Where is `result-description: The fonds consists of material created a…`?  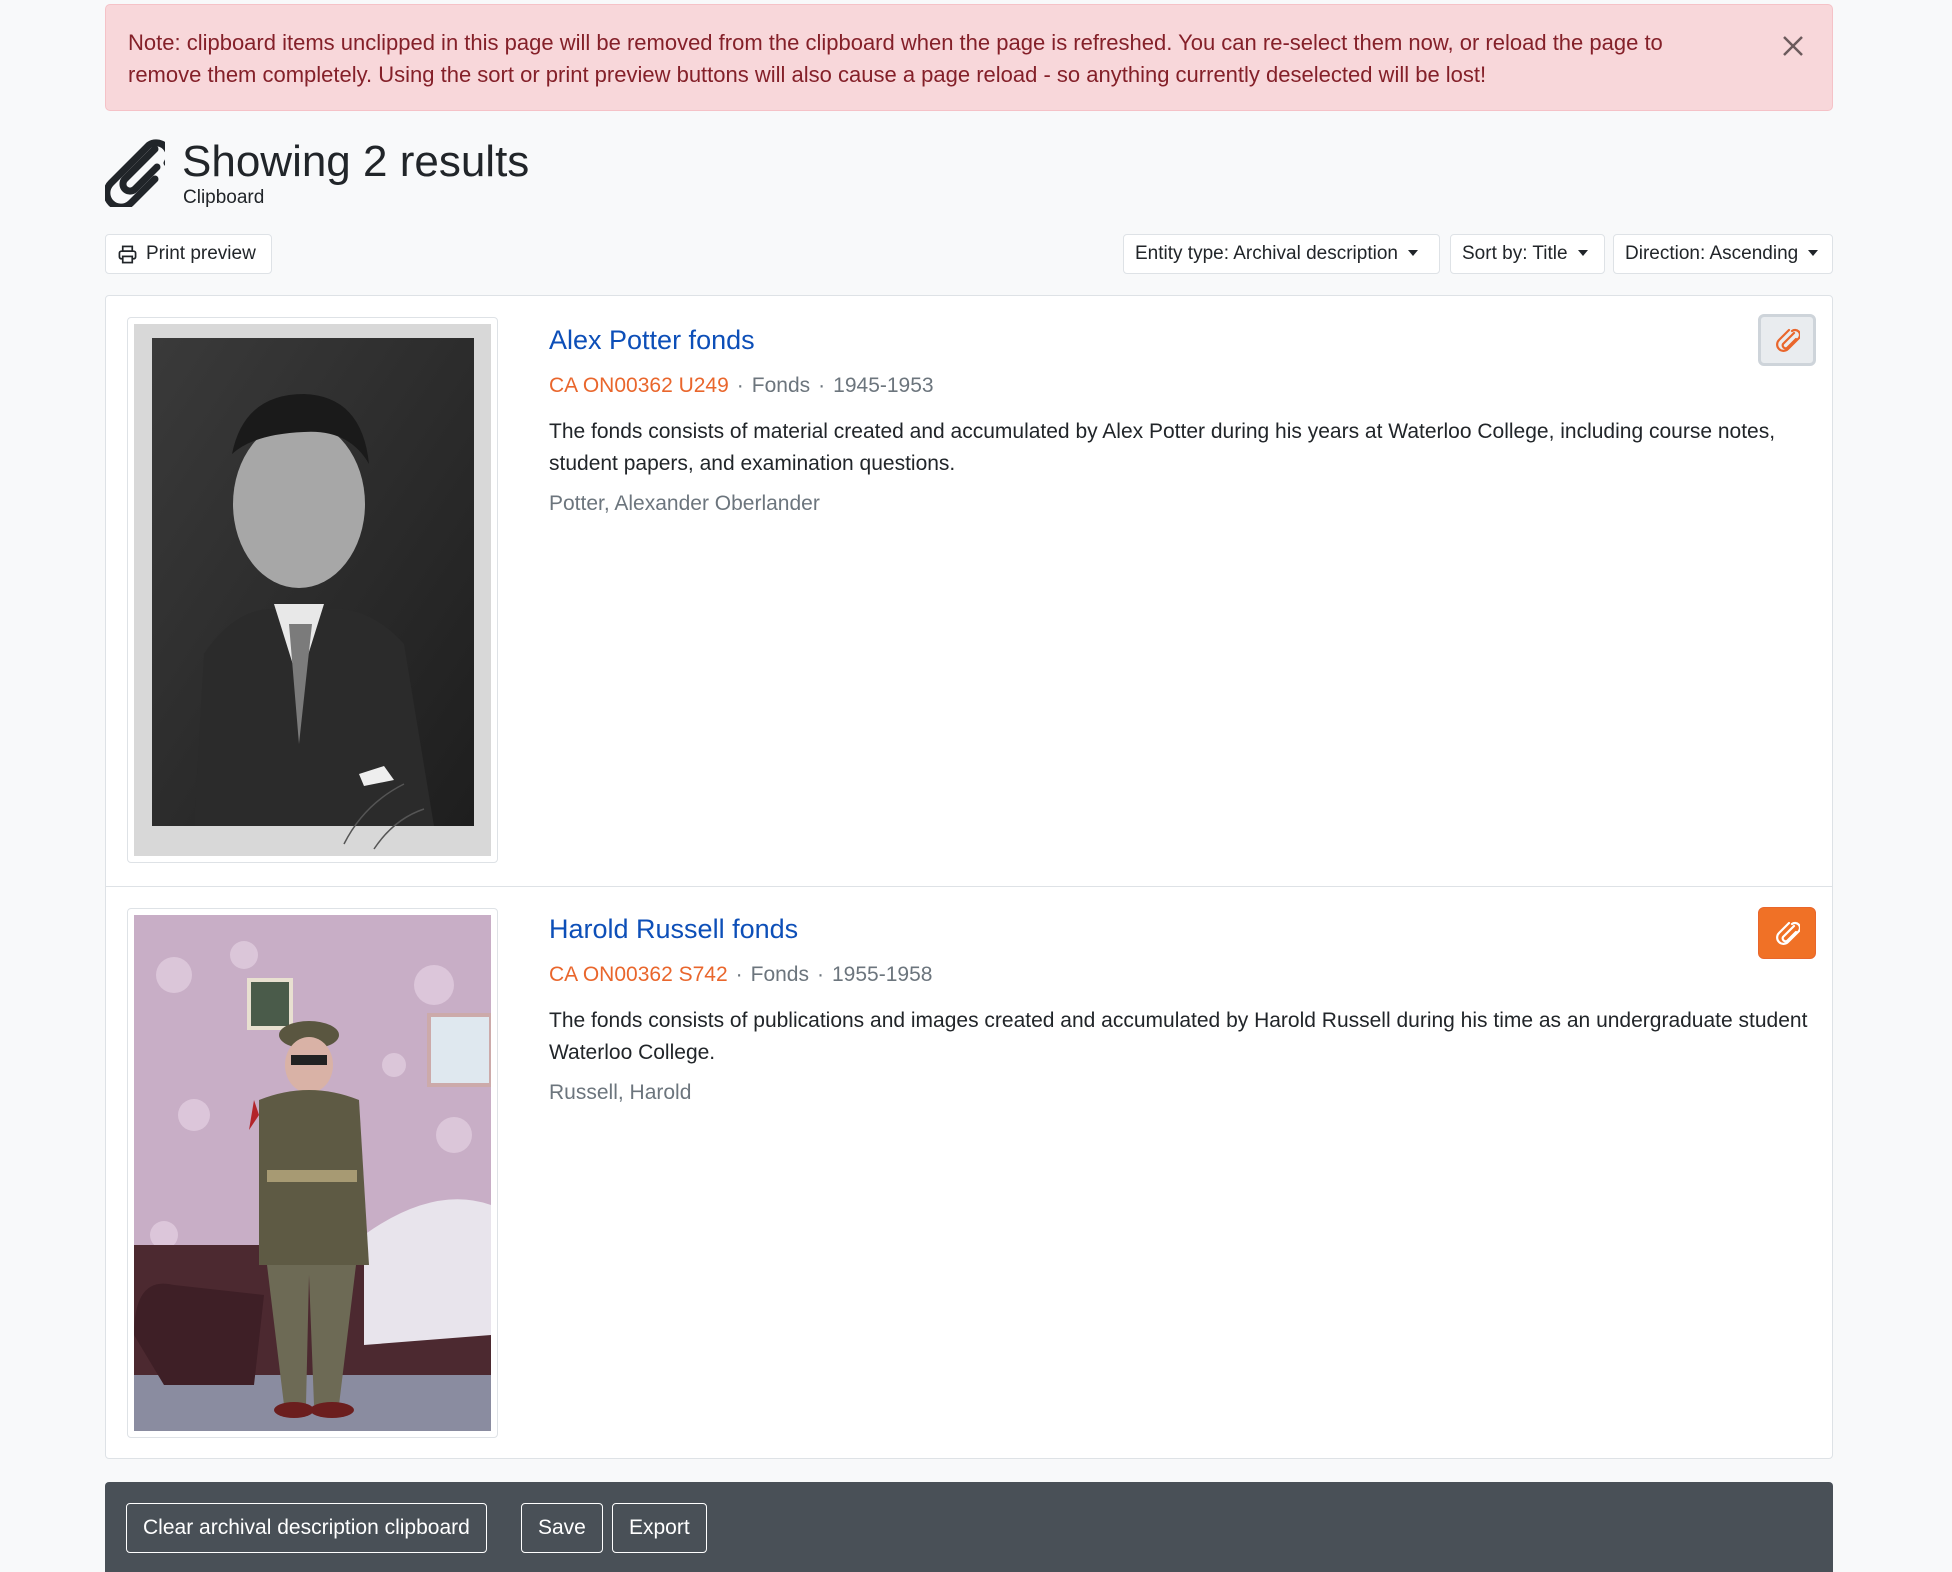 result-description: The fonds consists of material created a… is located at coordinates (1162, 447).